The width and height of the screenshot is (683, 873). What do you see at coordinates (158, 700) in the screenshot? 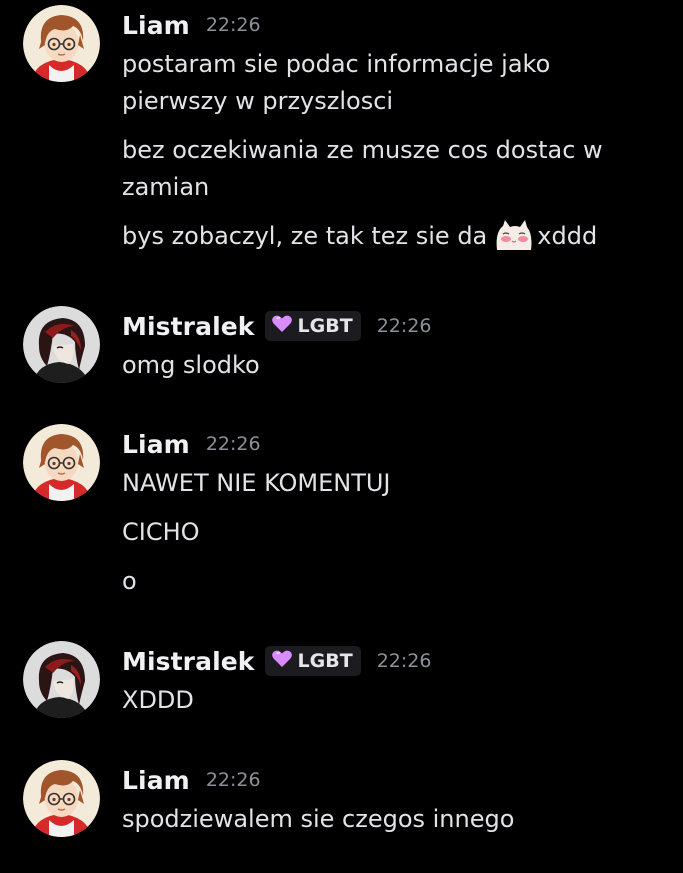
I see `message-text: XDDD` at bounding box center [158, 700].